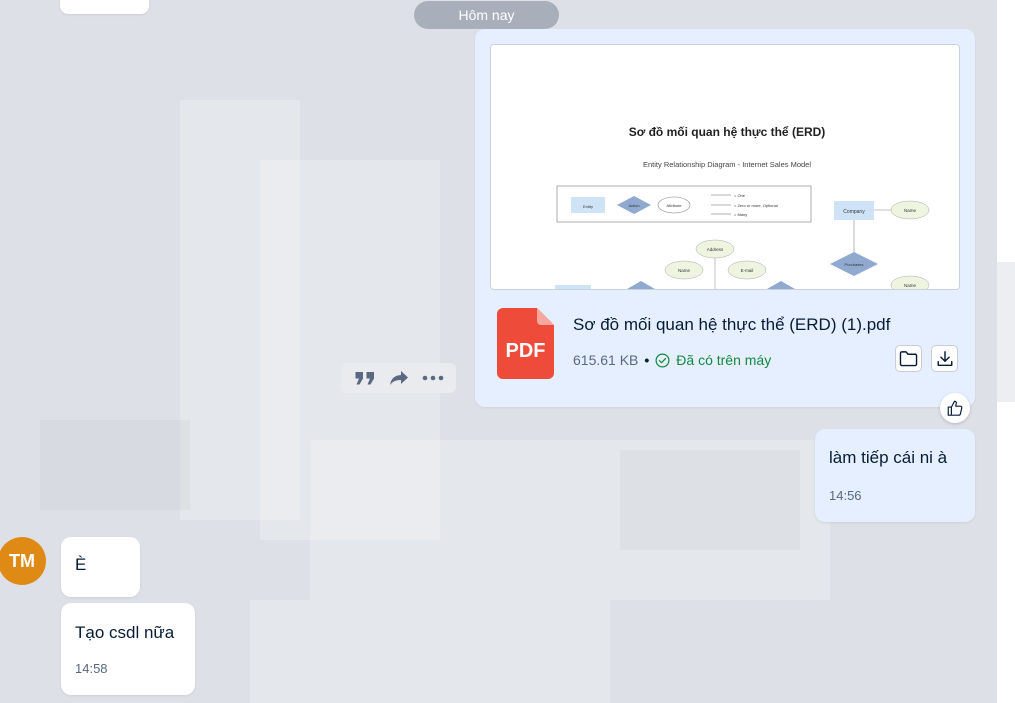 The width and height of the screenshot is (1015, 703). I want to click on svg-text: = One, so click(740, 195).